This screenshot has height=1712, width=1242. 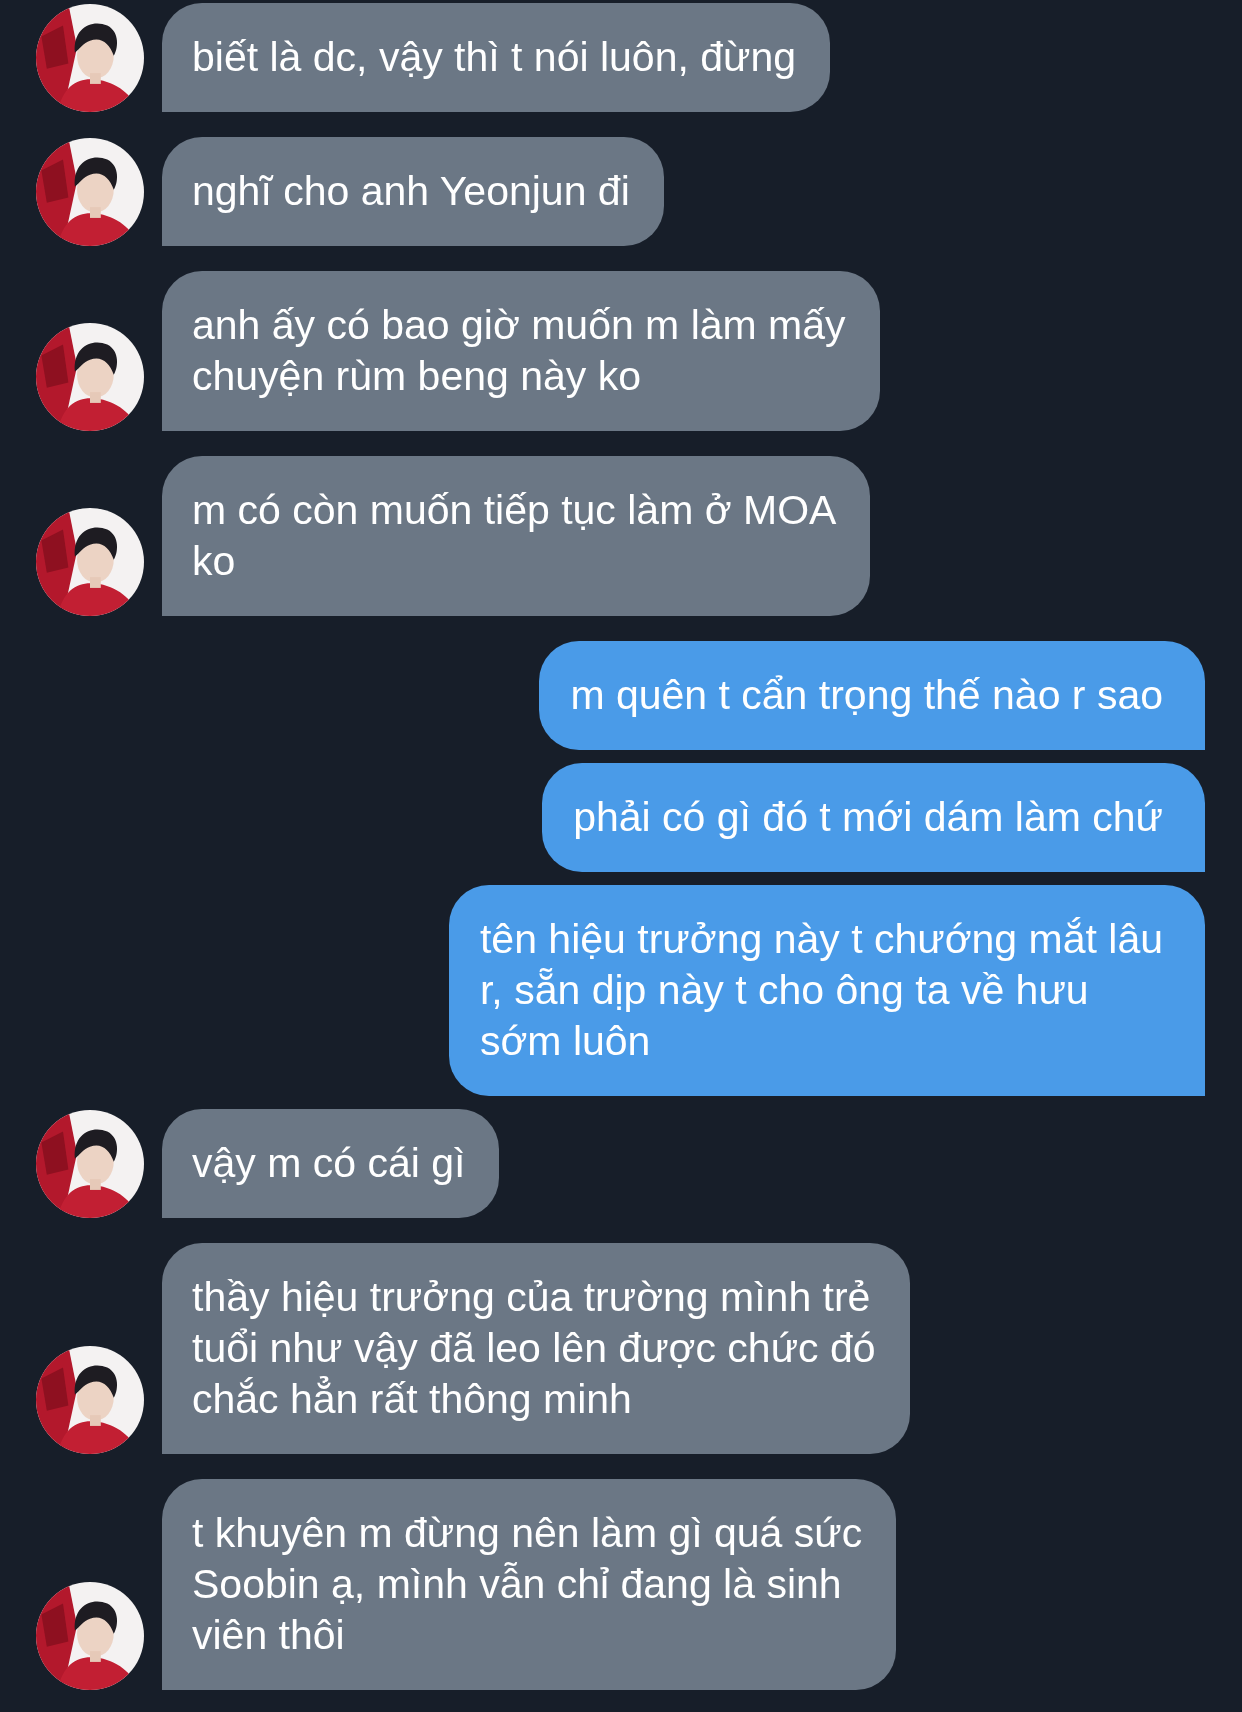 I want to click on message-bubble: t khuyên m đừng nên làm gì quá sức Soobin ạ, mình vẫn chỉ đang là sinh viên thôi, so click(x=529, y=1584).